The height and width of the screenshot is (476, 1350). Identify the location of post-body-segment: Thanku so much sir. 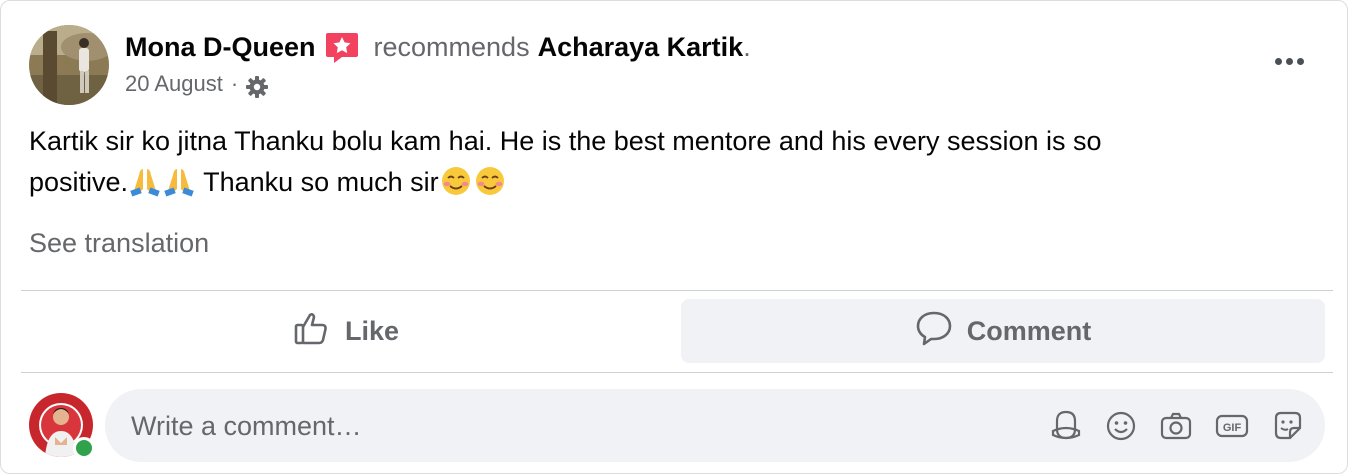
(317, 182).